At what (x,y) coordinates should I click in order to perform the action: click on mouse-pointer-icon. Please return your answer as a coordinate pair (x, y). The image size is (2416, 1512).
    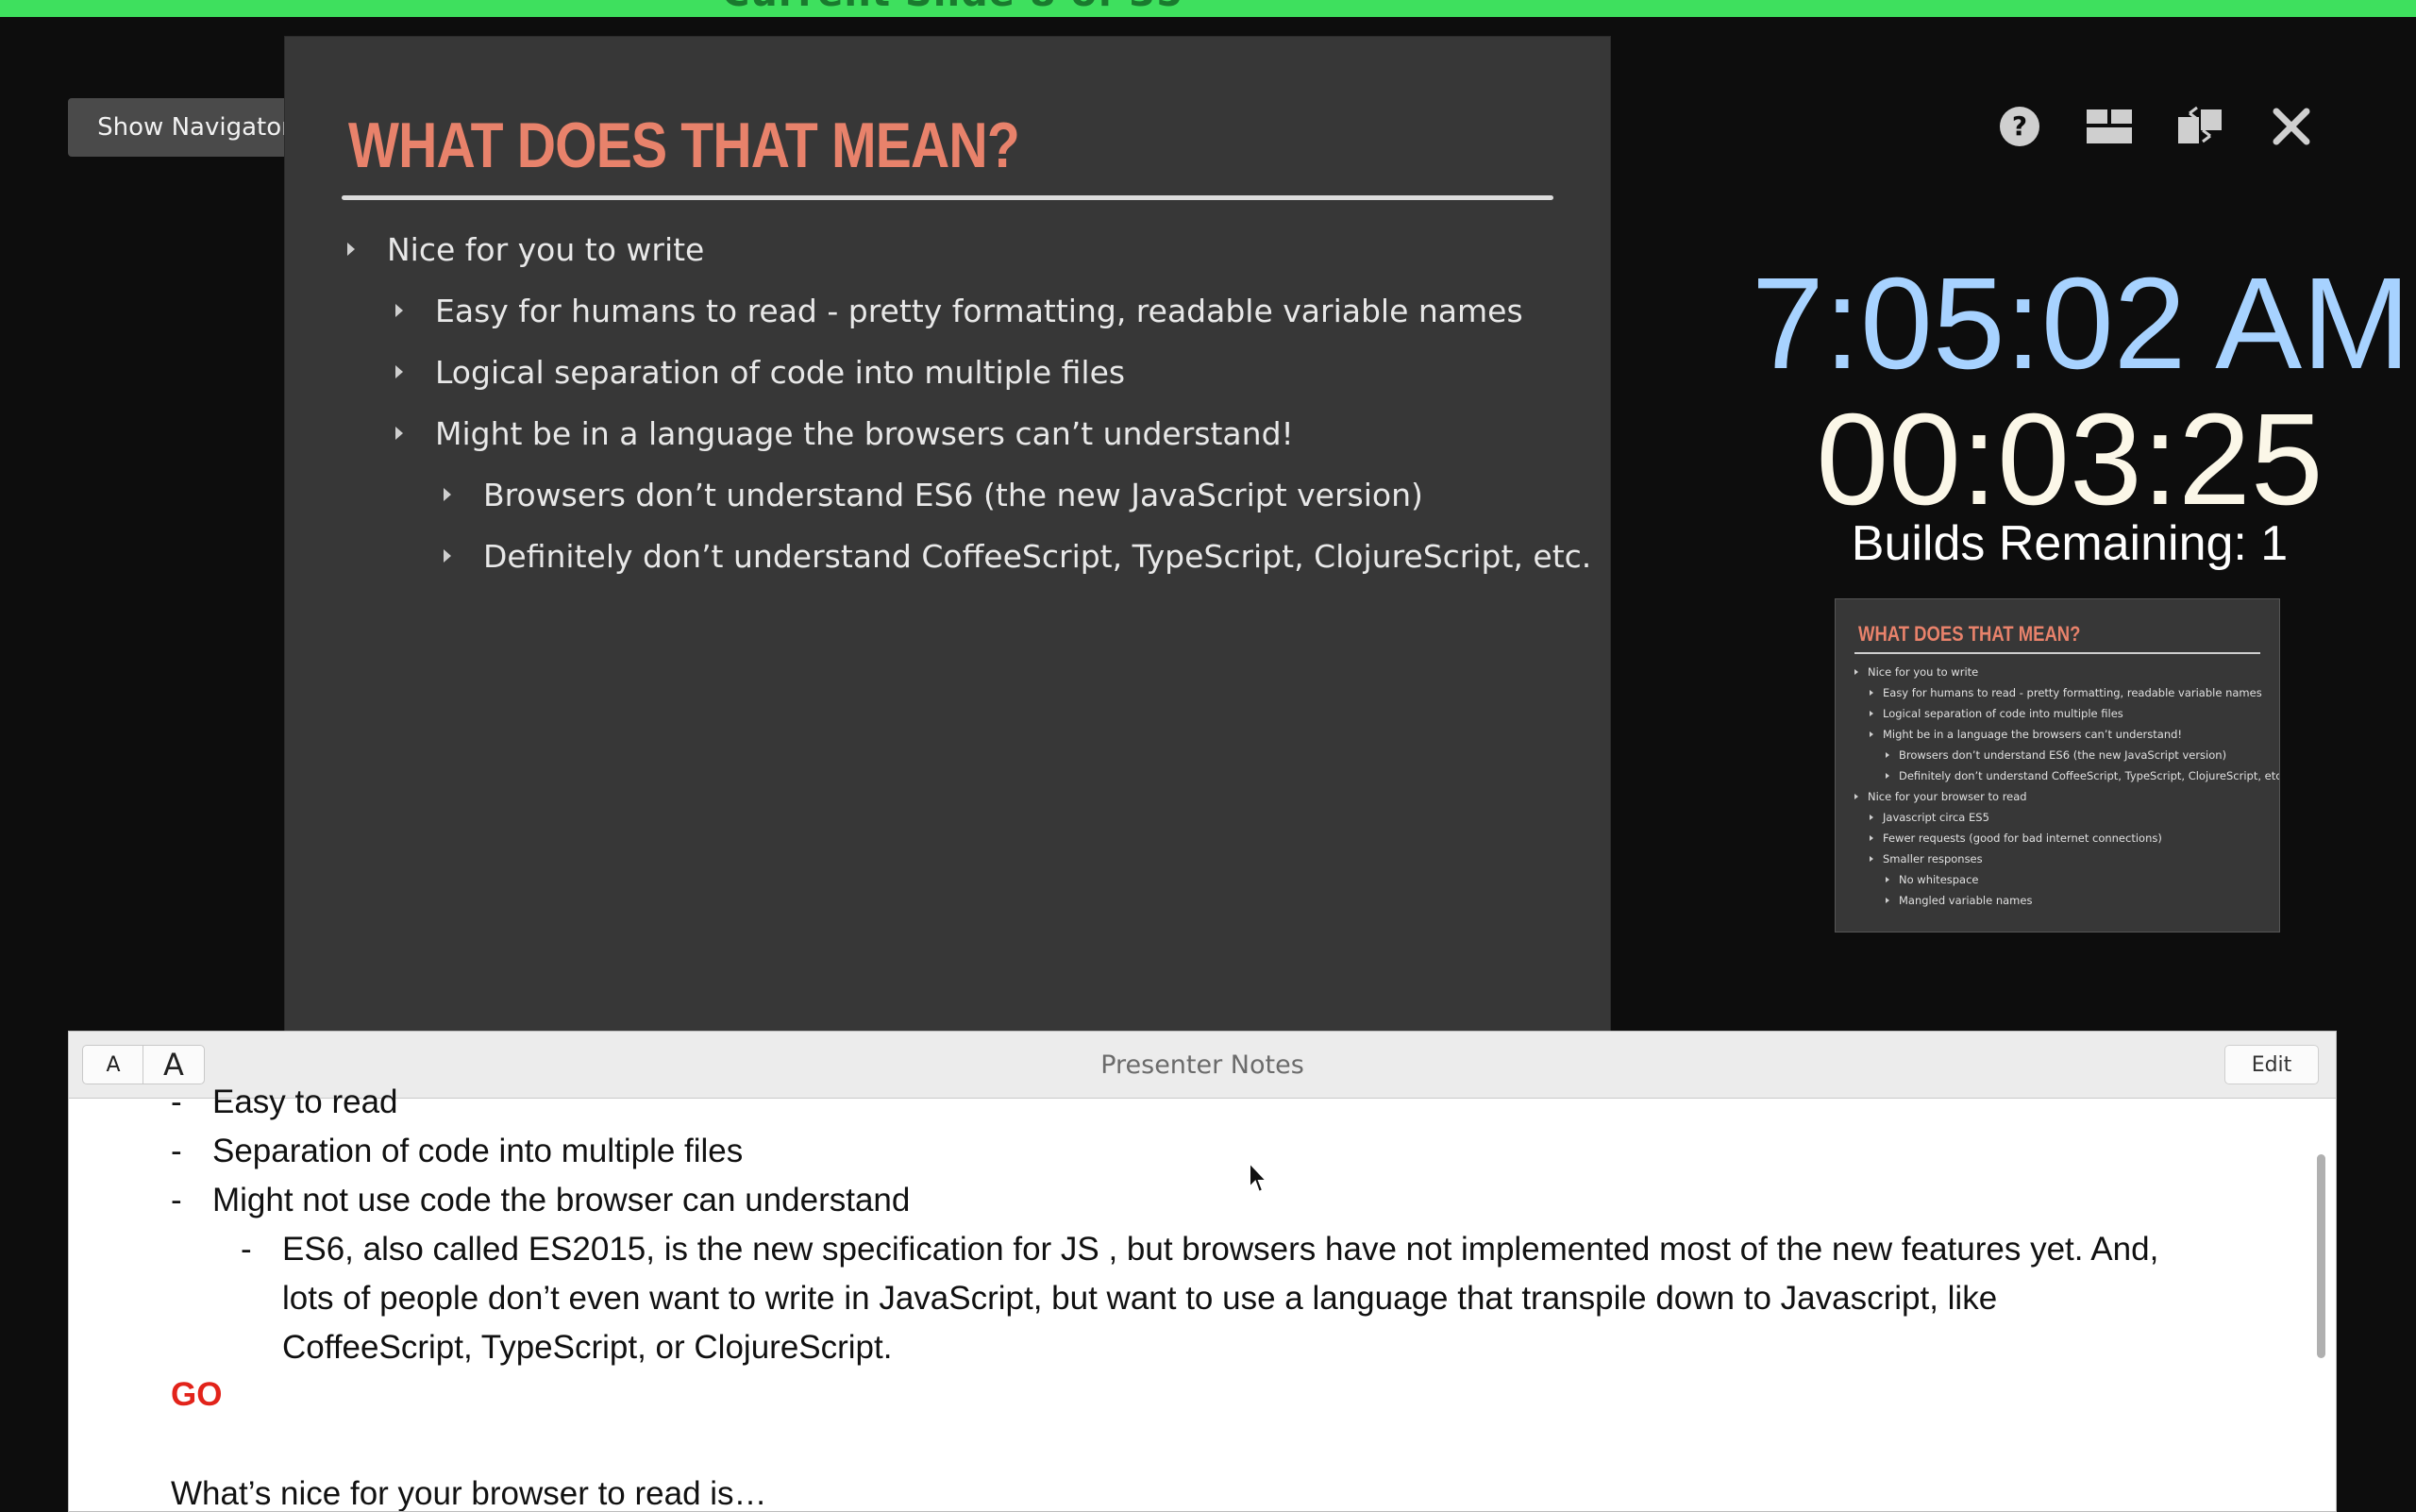
    Looking at the image, I should click on (1259, 1177).